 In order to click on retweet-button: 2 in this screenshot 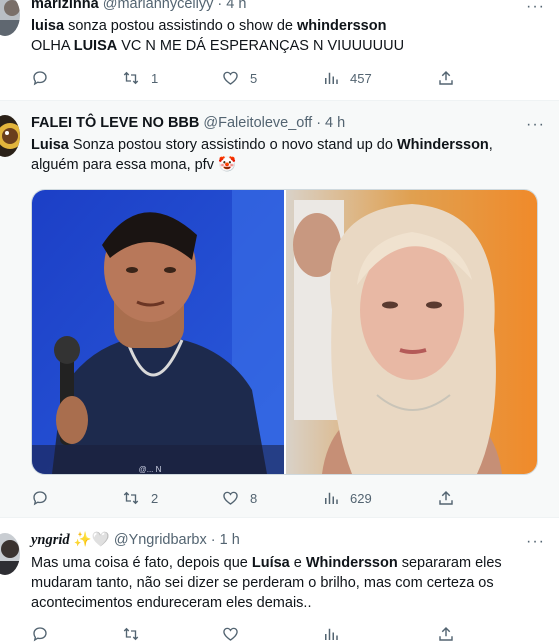, I will do `click(139, 498)`.